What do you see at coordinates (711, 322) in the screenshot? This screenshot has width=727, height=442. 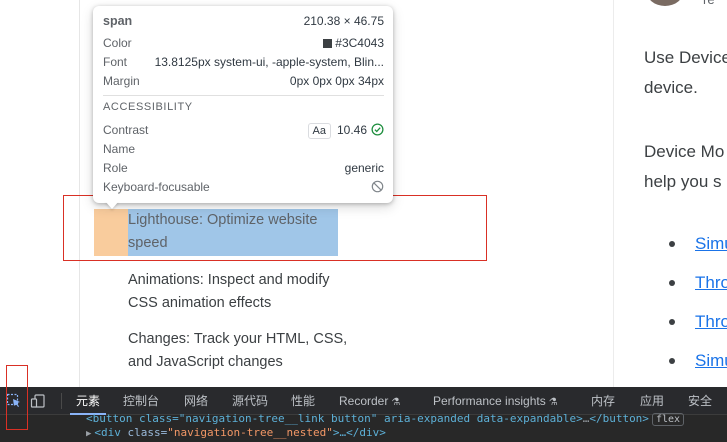 I see `article-link-3: Thro` at bounding box center [711, 322].